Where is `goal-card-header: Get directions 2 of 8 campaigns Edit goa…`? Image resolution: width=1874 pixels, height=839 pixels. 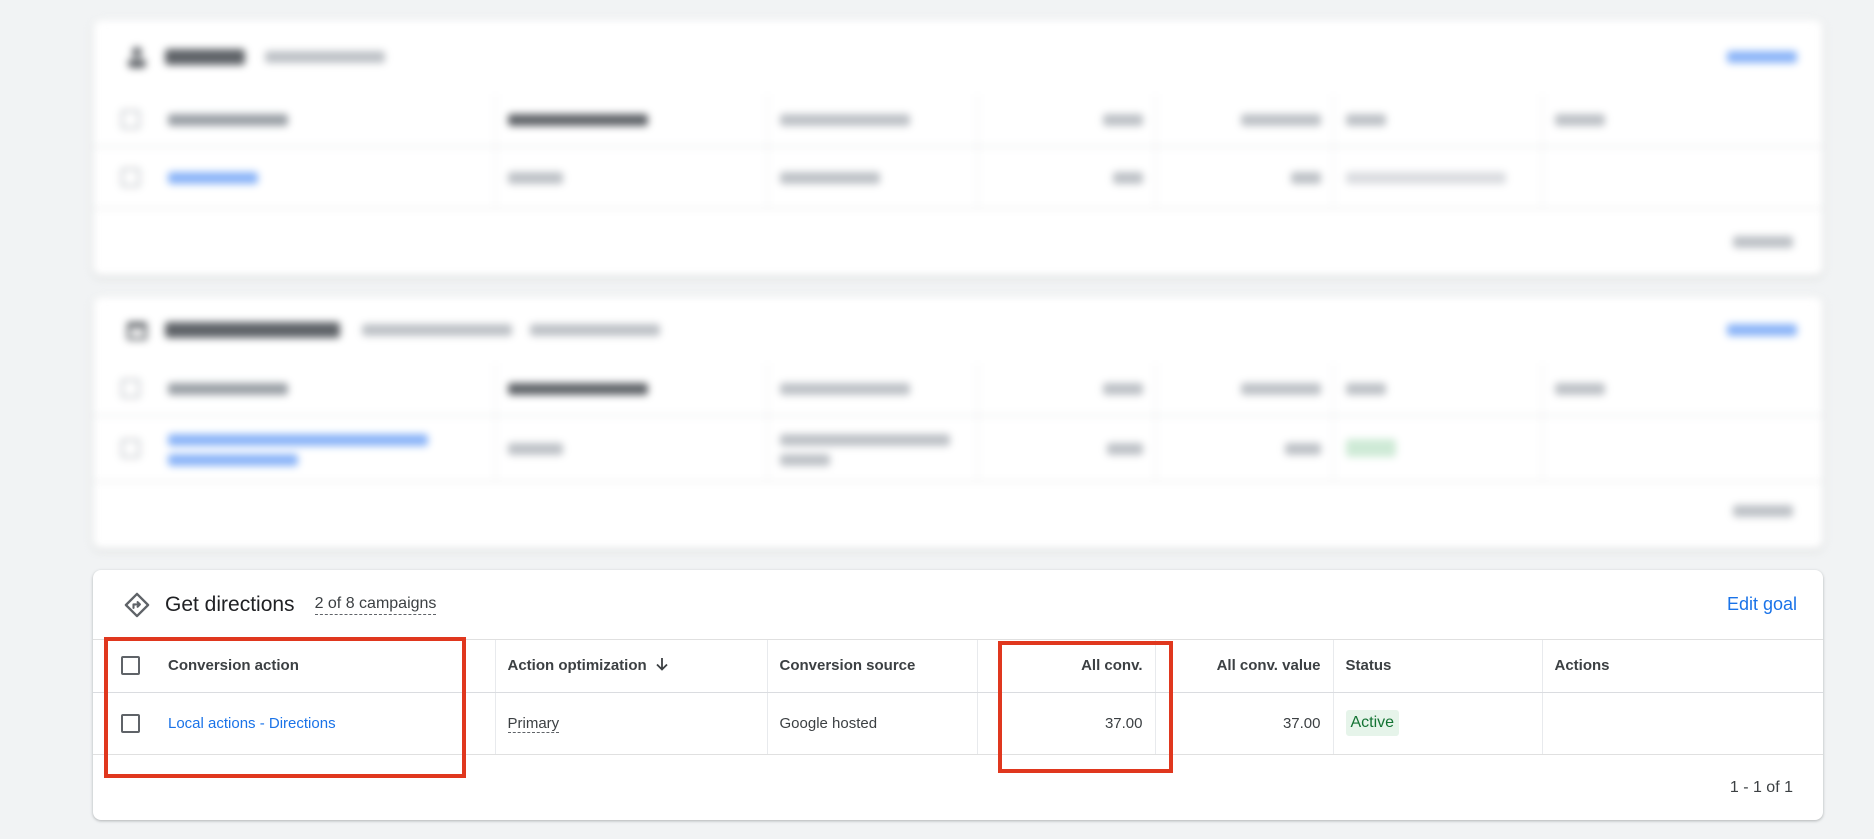 goal-card-header: Get directions 2 of 8 campaigns Edit goa… is located at coordinates (958, 605).